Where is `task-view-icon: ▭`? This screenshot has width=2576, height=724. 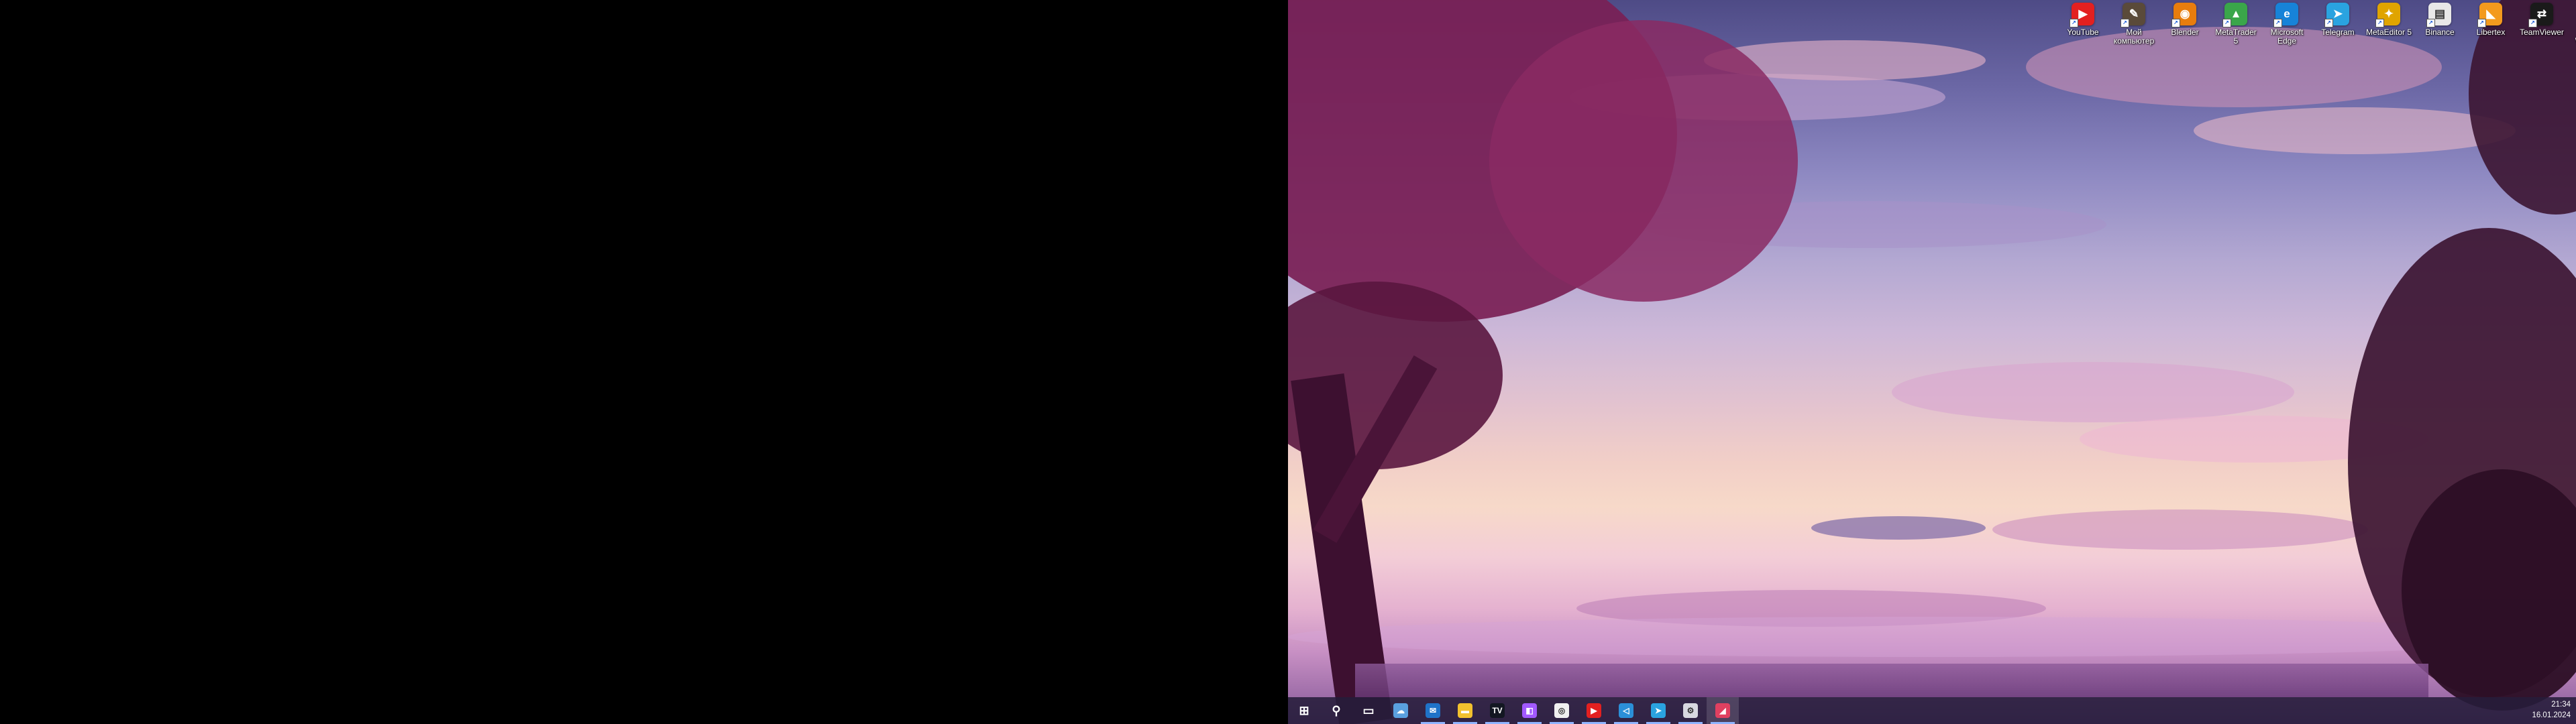
task-view-icon: ▭ is located at coordinates (1368, 710).